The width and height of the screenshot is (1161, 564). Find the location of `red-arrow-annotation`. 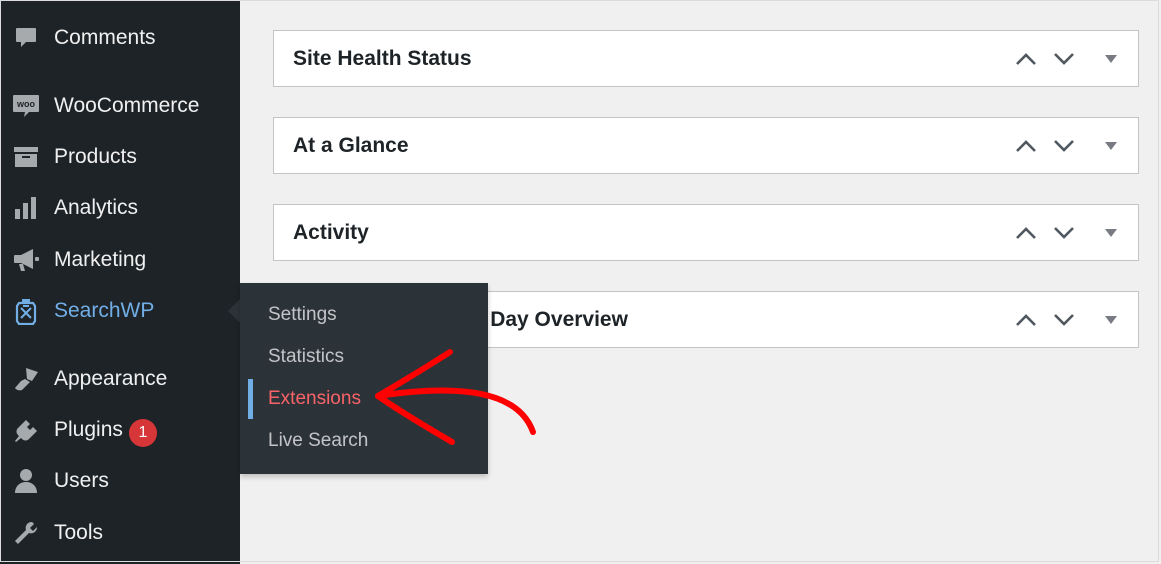

red-arrow-annotation is located at coordinates (455, 397).